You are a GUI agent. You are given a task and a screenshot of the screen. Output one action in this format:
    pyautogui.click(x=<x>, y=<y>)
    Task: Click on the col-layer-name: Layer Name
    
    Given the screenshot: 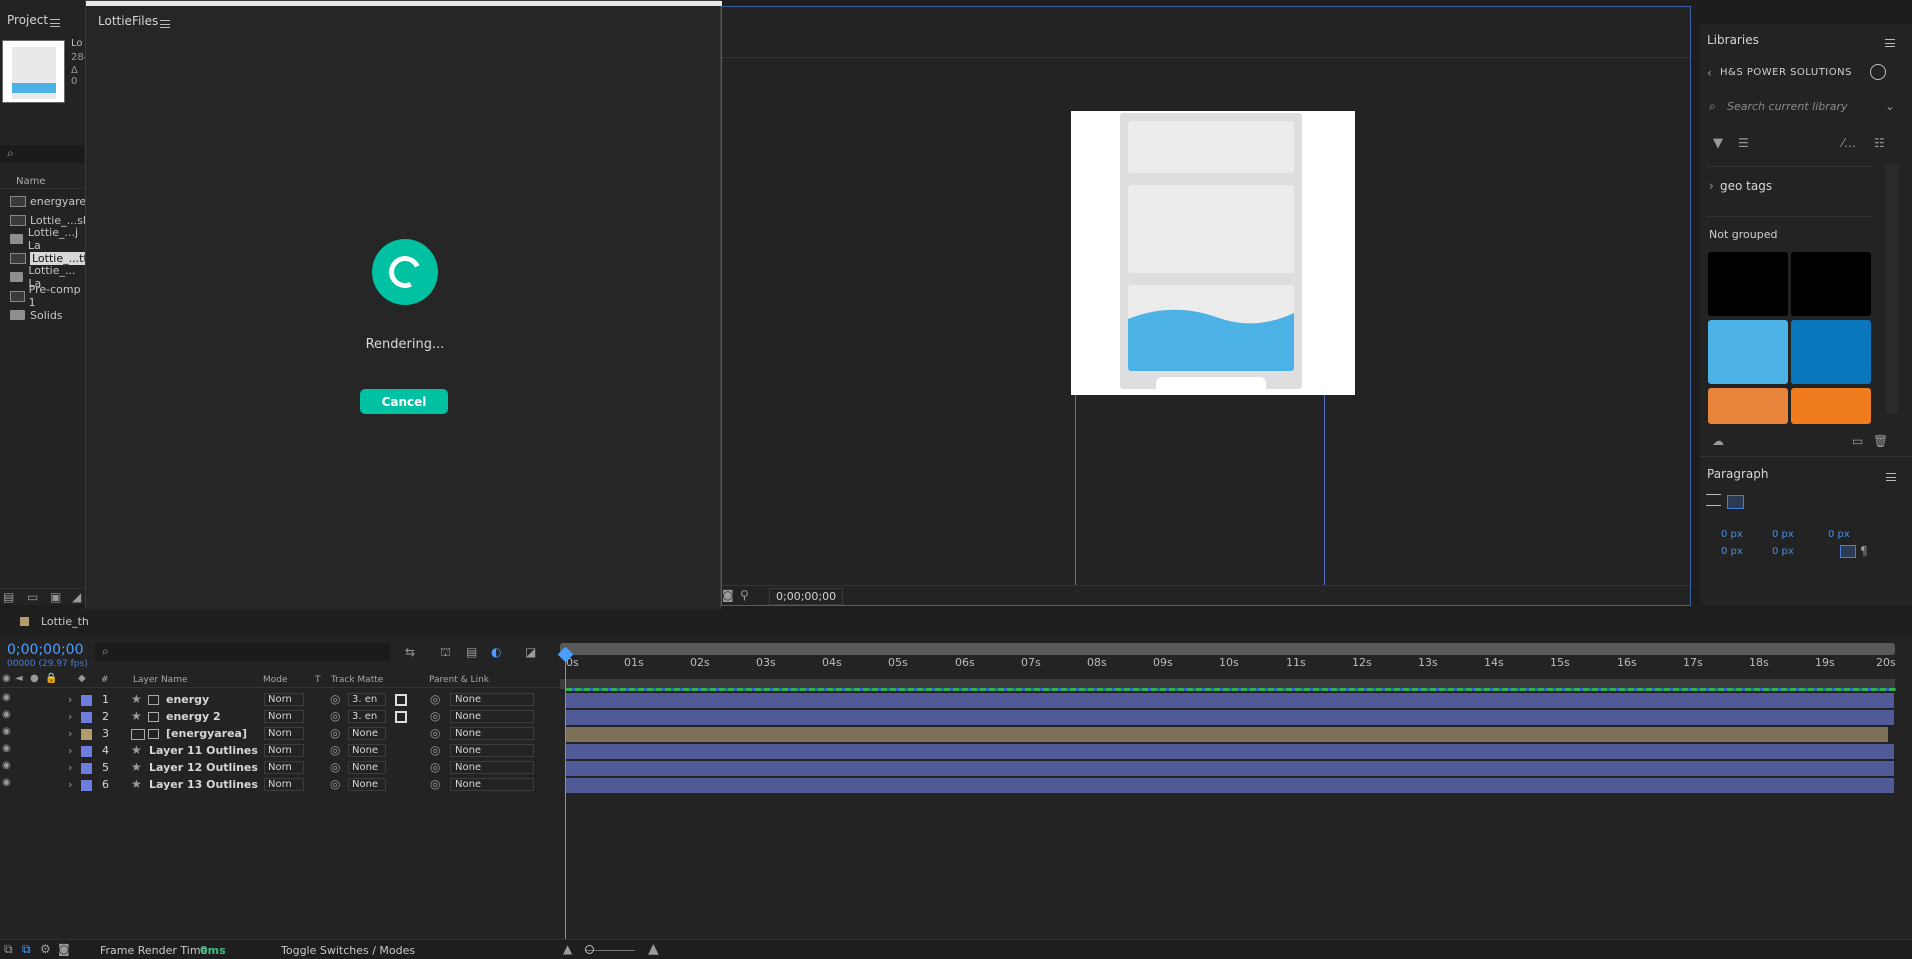 What is the action you would take?
    pyautogui.click(x=160, y=680)
    